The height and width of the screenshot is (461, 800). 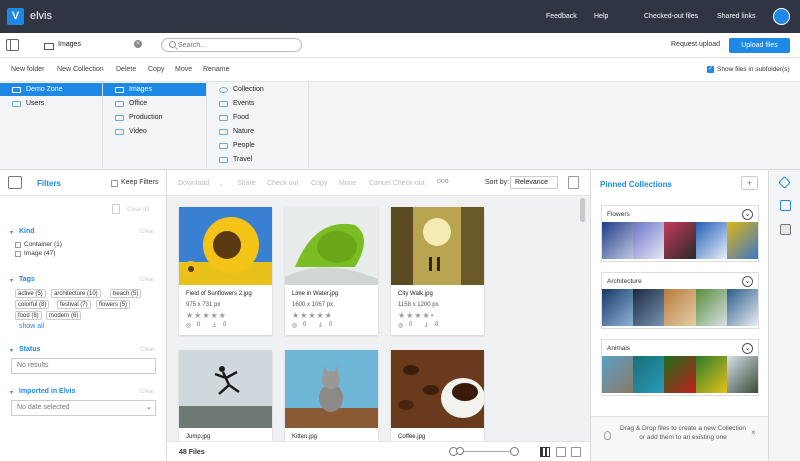 What do you see at coordinates (443, 181) in the screenshot?
I see `more-options-icon: ooo` at bounding box center [443, 181].